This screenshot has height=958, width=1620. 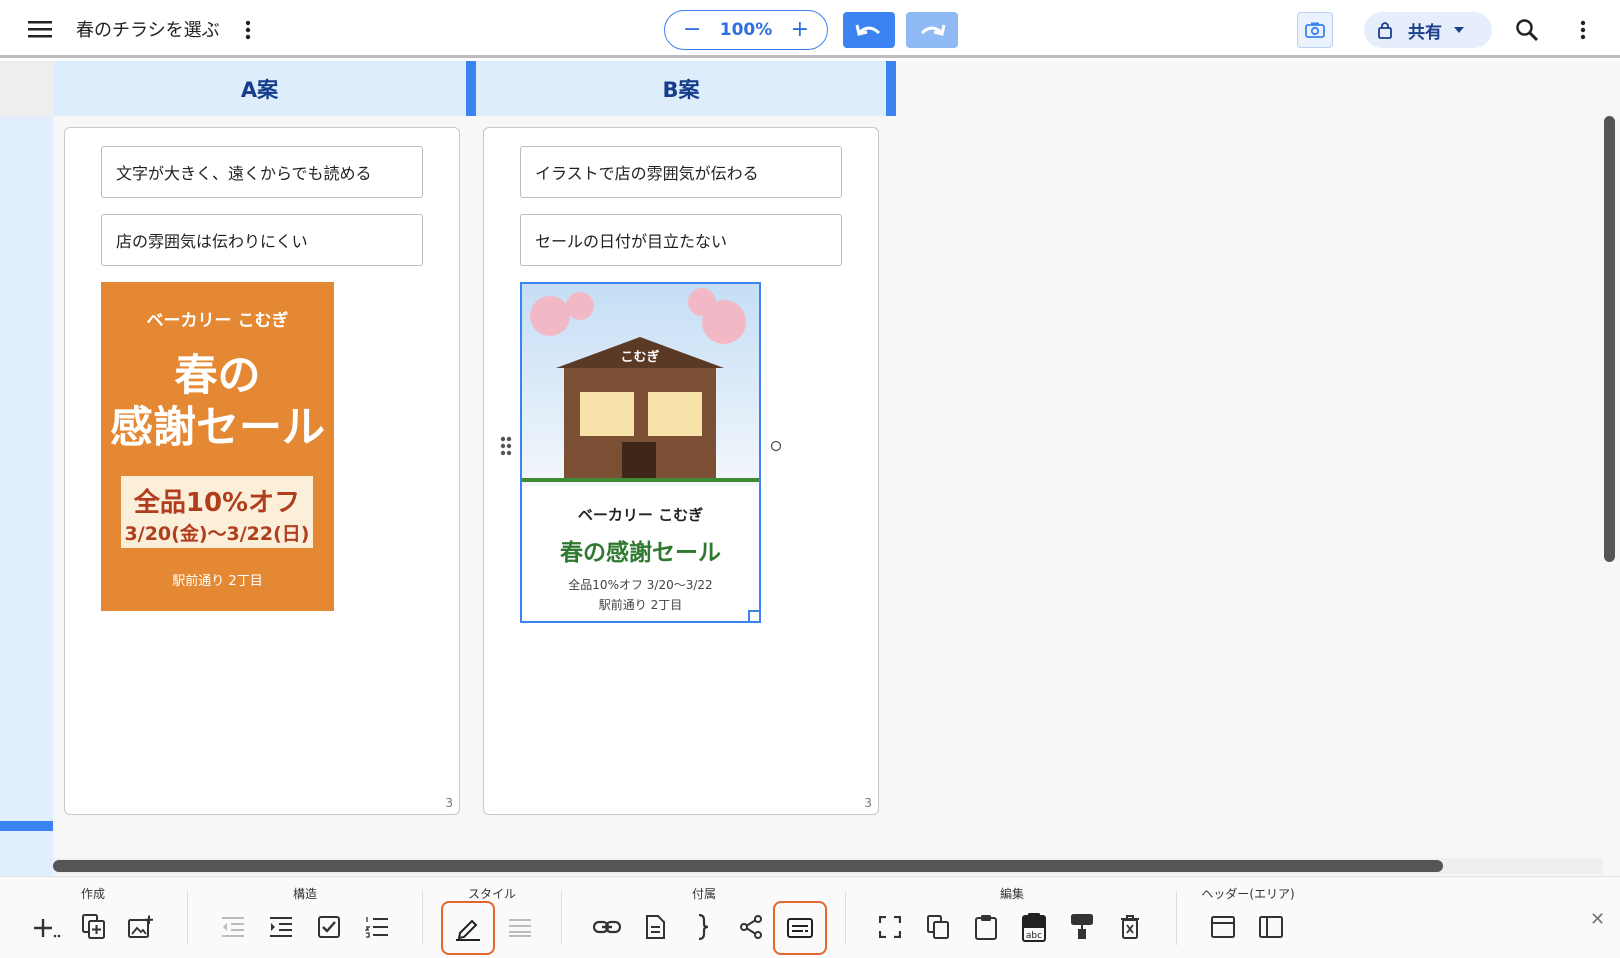 I want to click on zoom-out-button: −, so click(x=692, y=30).